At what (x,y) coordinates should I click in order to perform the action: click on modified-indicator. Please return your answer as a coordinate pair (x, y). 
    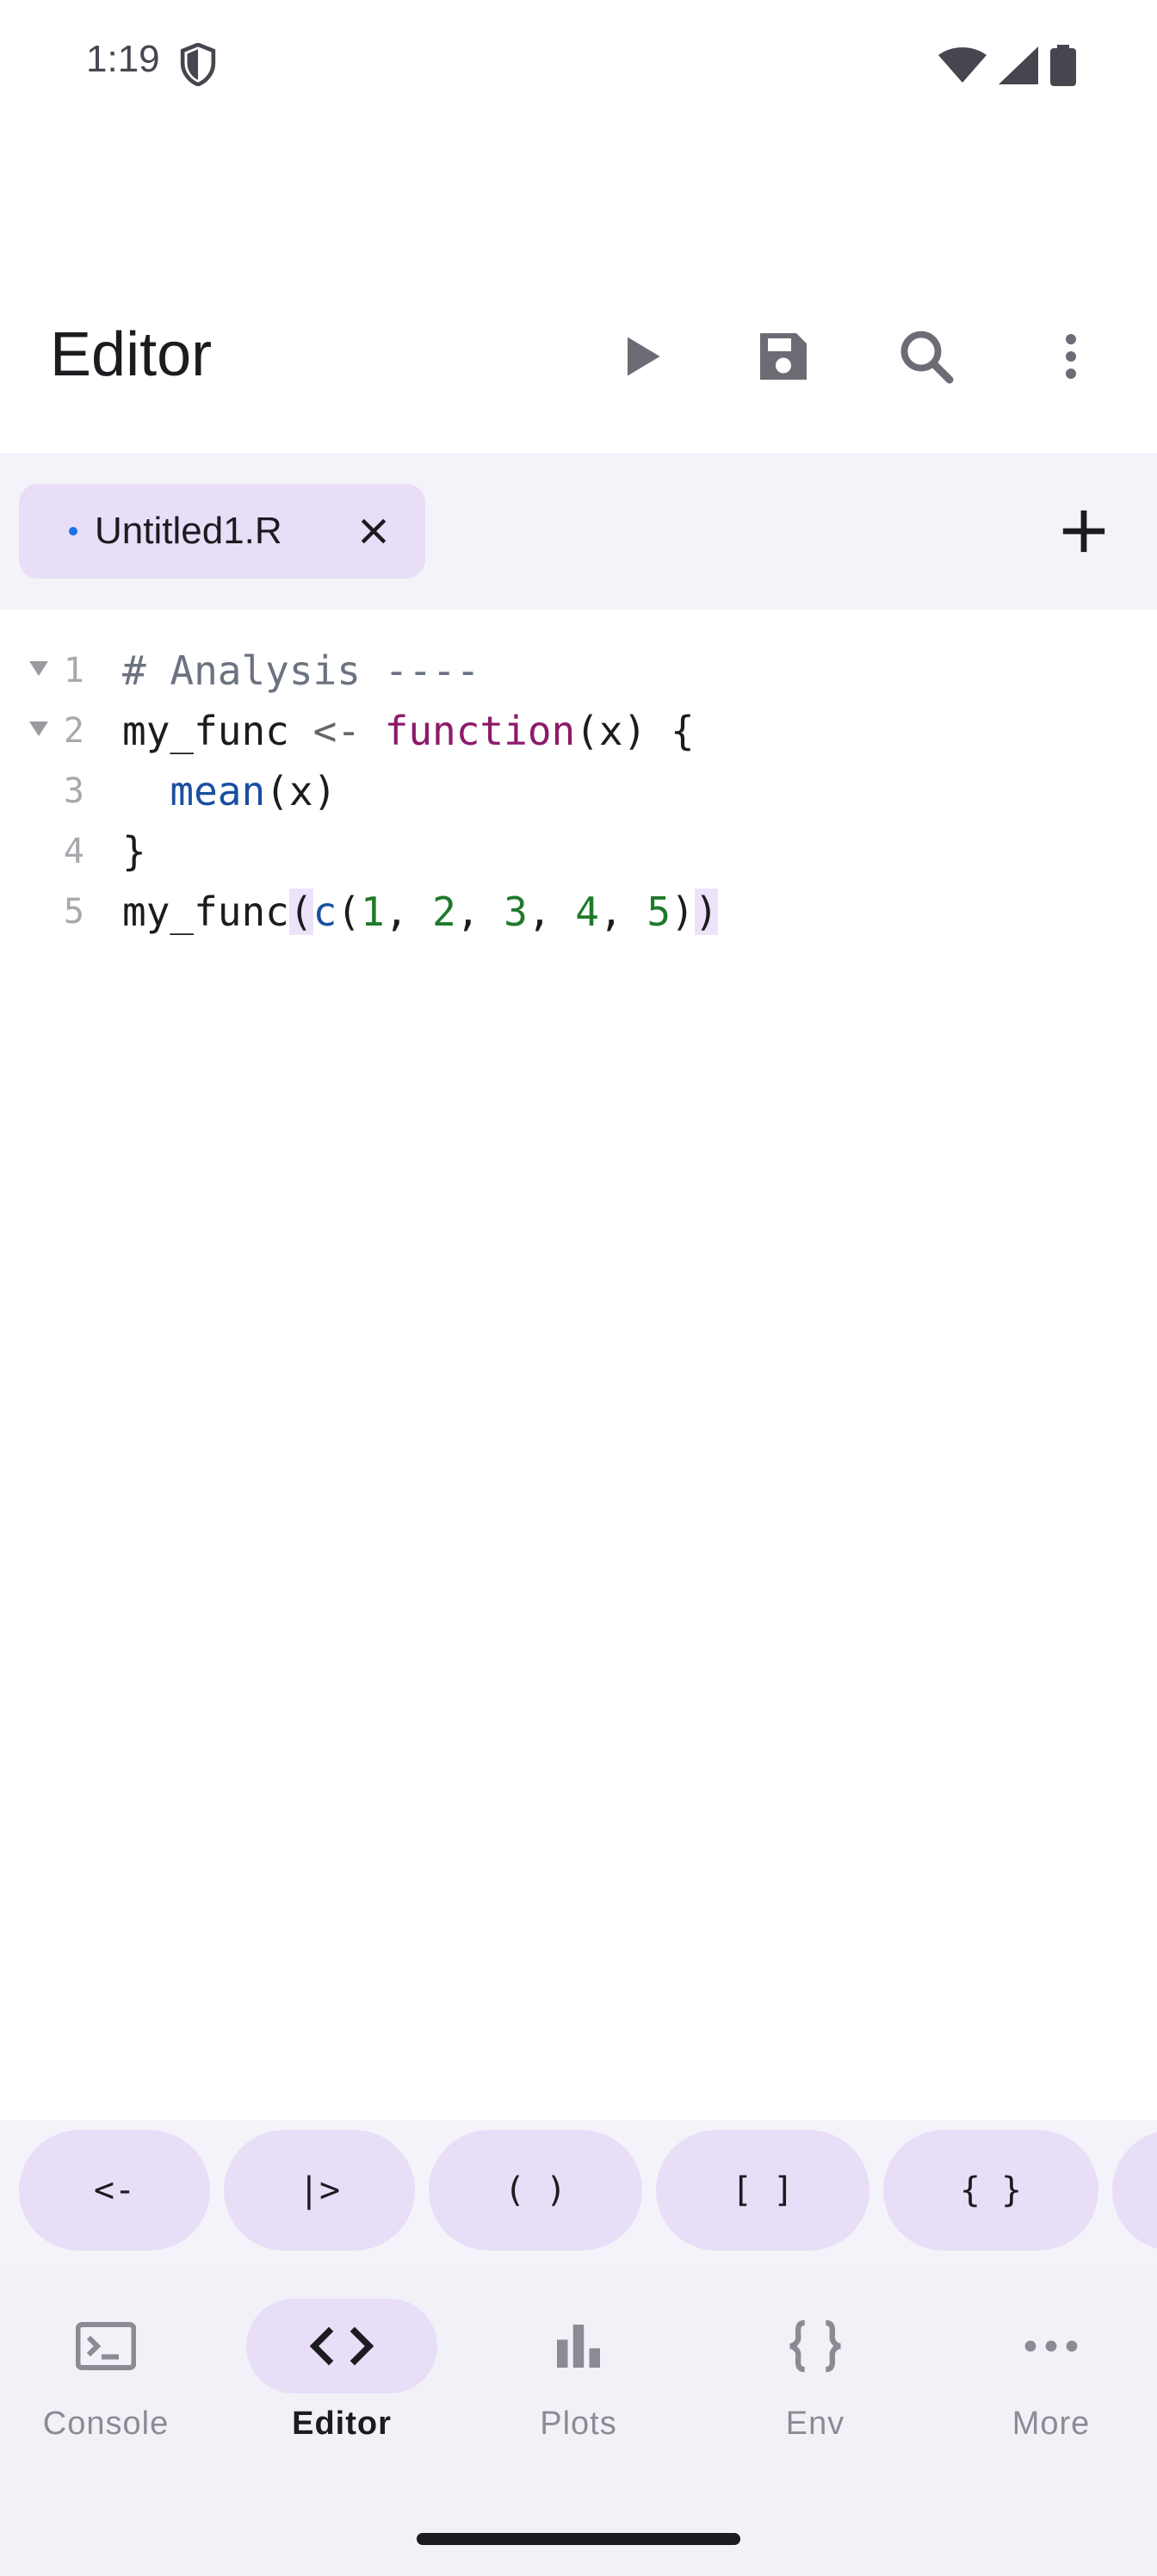
    Looking at the image, I should click on (73, 532).